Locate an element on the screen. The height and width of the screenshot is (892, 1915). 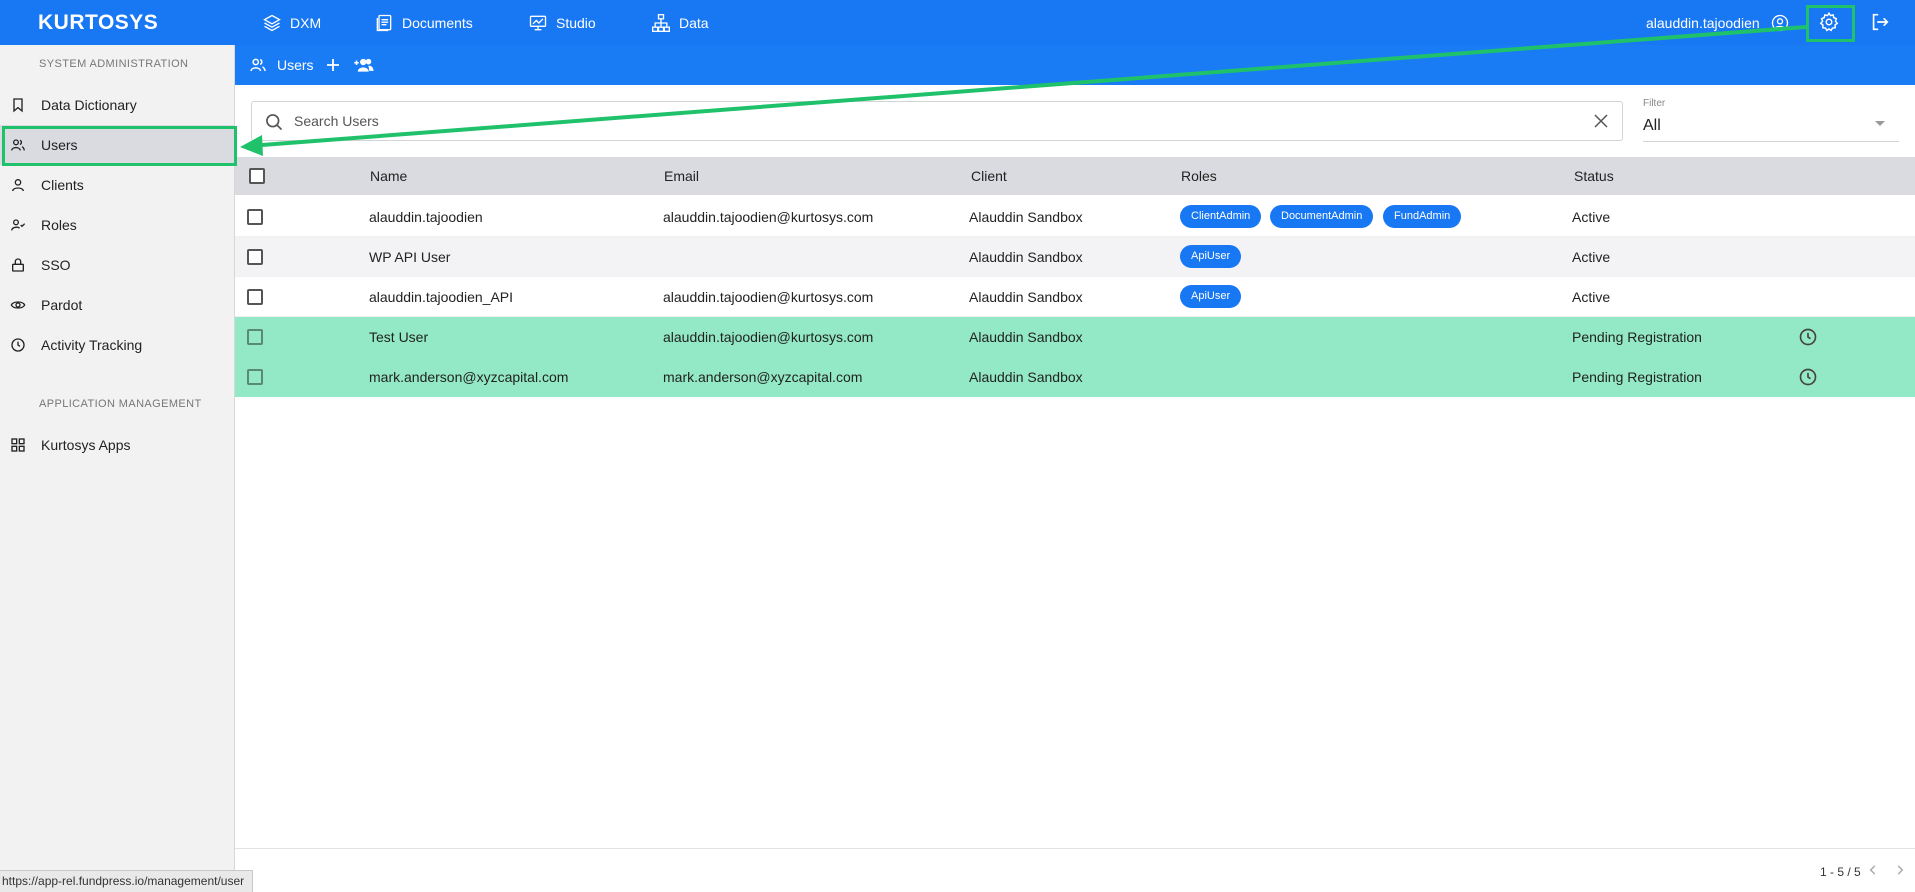
nav-data-label: Data is located at coordinates (694, 22).